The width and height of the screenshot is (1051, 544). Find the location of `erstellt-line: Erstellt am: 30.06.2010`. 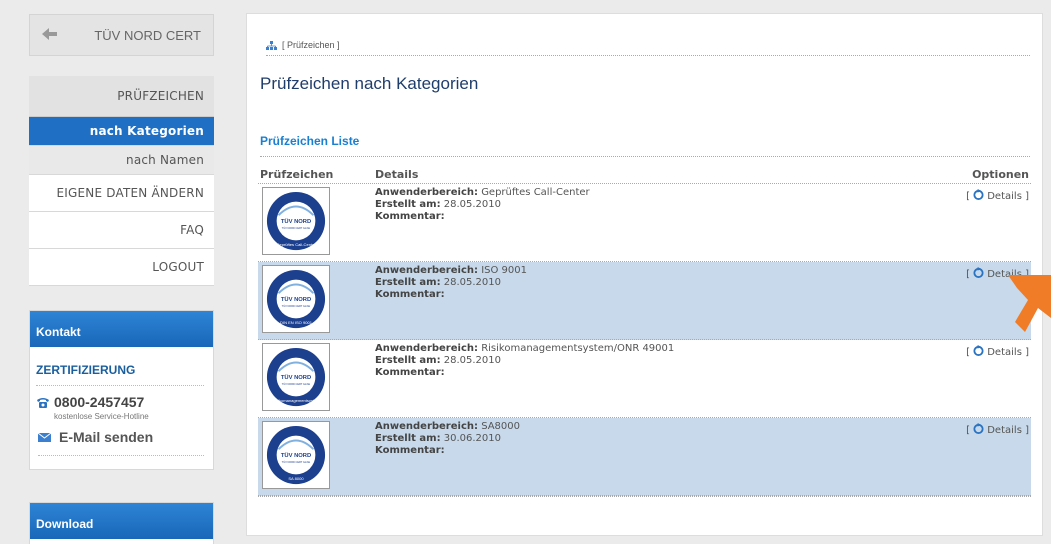

erstellt-line: Erstellt am: 30.06.2010 is located at coordinates (438, 438).